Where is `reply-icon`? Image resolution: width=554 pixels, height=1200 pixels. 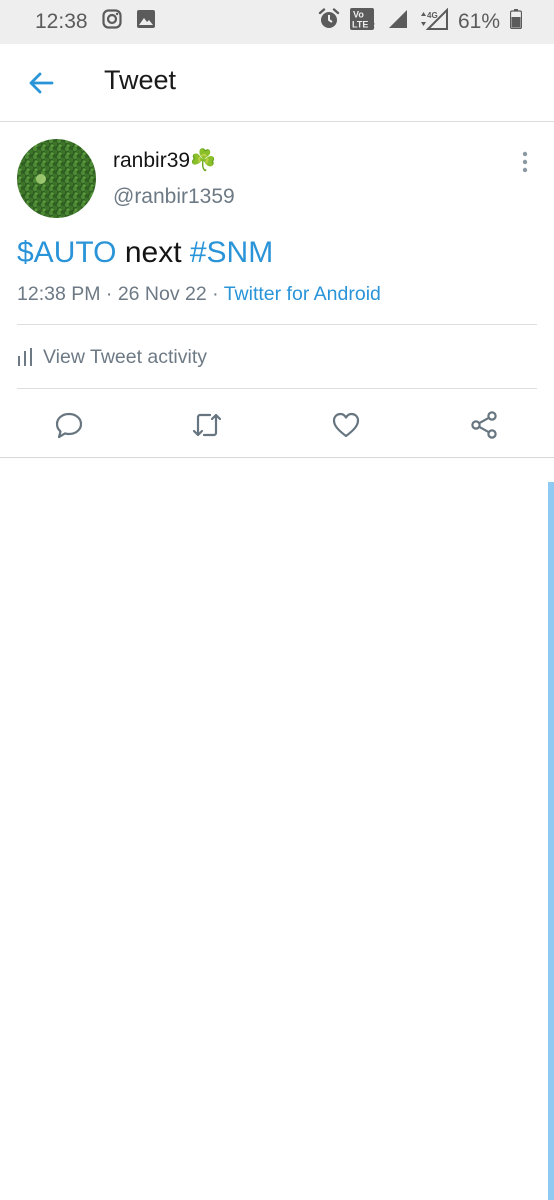
reply-icon is located at coordinates (69, 425).